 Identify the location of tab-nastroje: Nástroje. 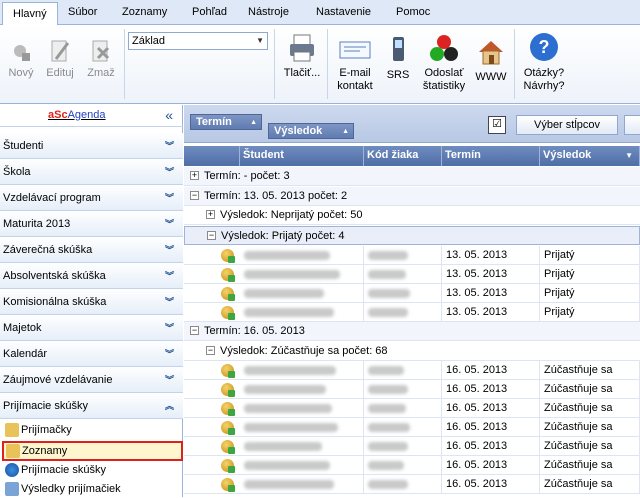
(268, 12).